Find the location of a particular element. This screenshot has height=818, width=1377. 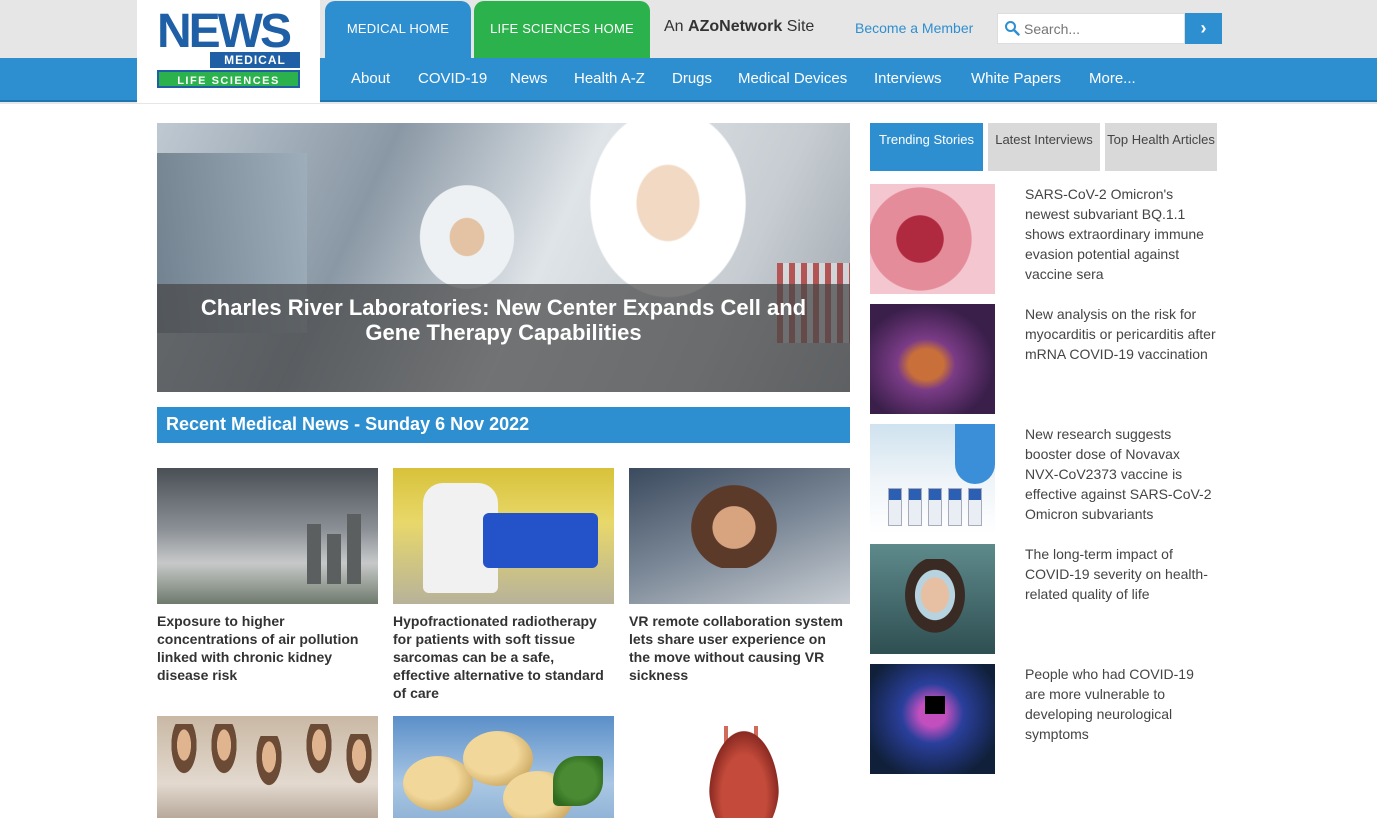

tab-medical-home: MEDICAL HOME is located at coordinates (398, 29).